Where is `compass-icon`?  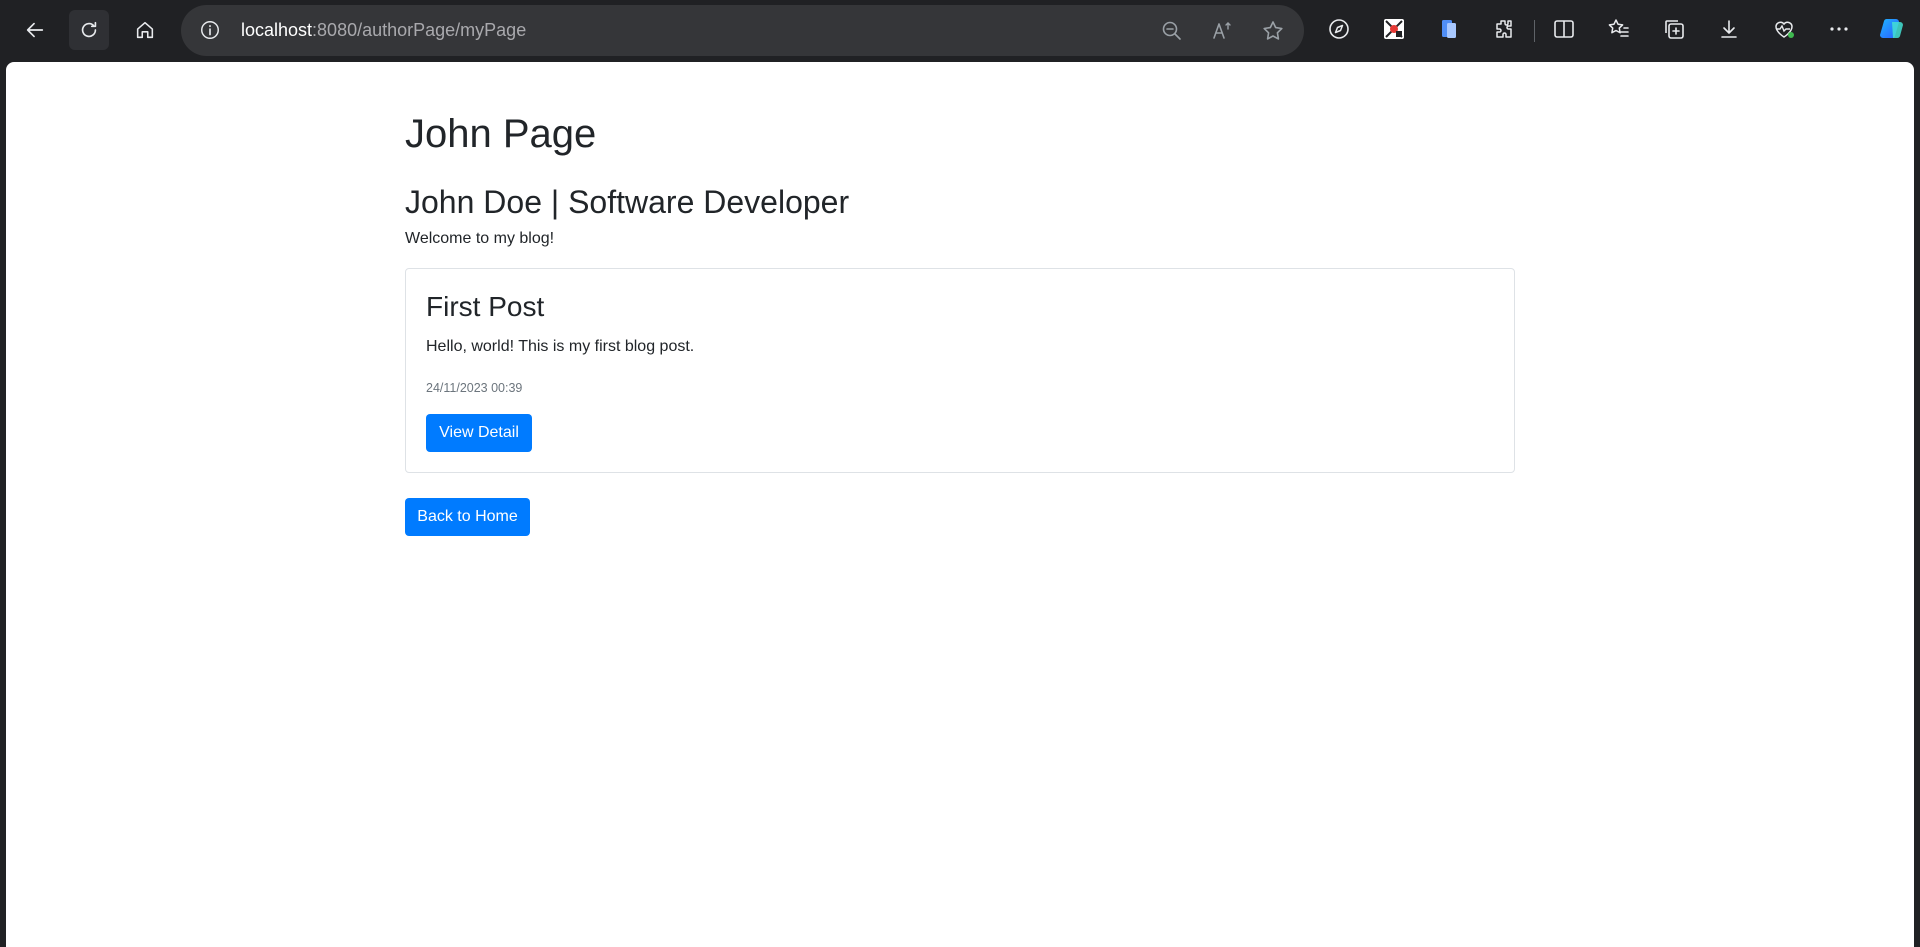 compass-icon is located at coordinates (1339, 29).